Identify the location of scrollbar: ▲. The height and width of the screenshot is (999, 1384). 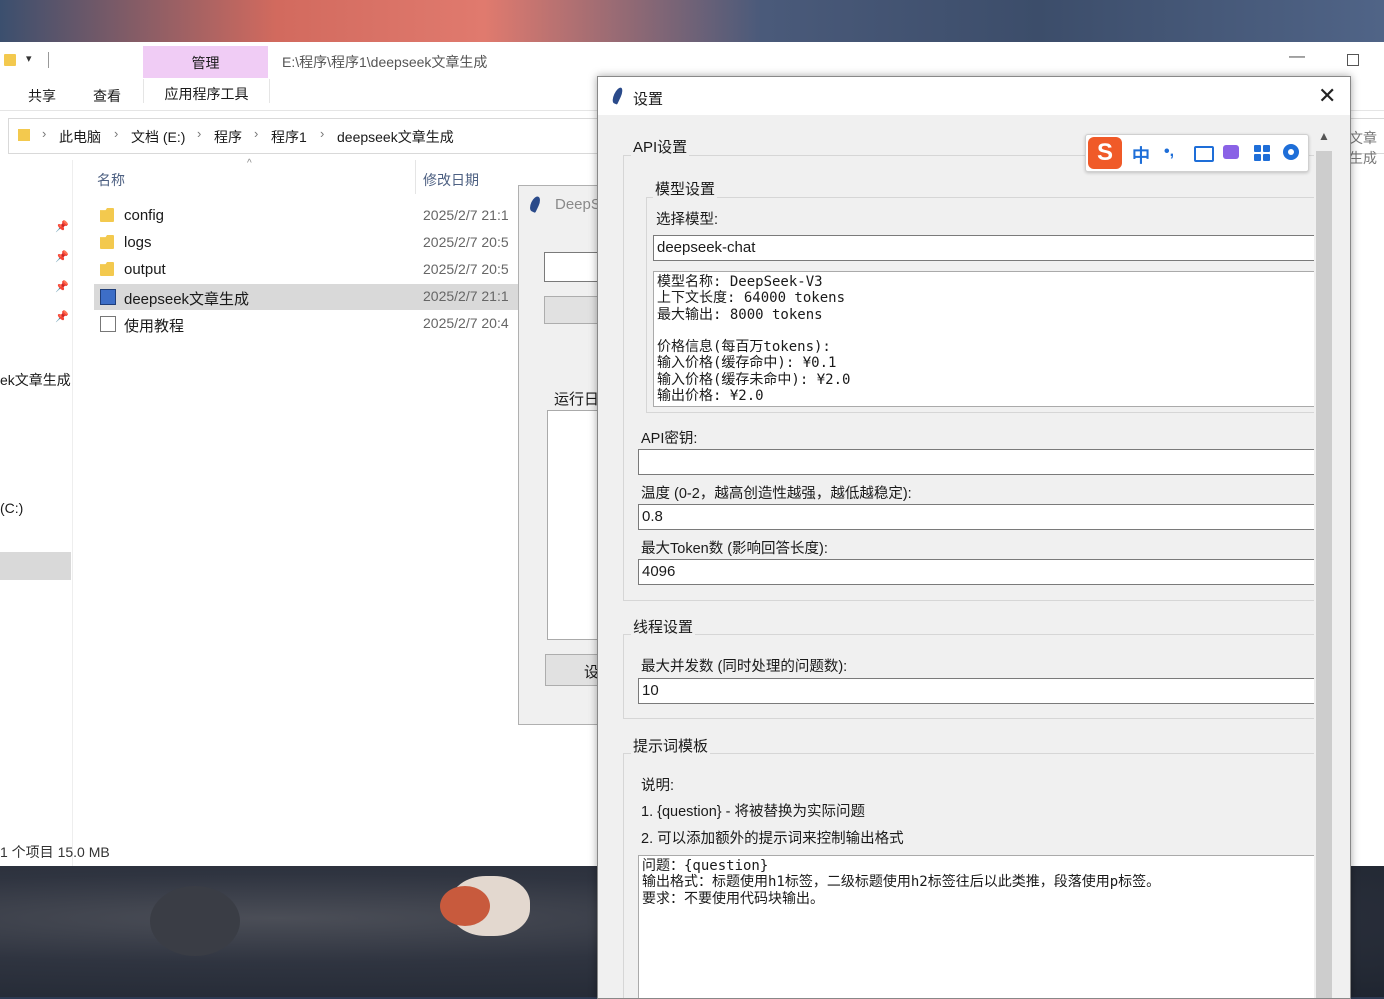
(1324, 562).